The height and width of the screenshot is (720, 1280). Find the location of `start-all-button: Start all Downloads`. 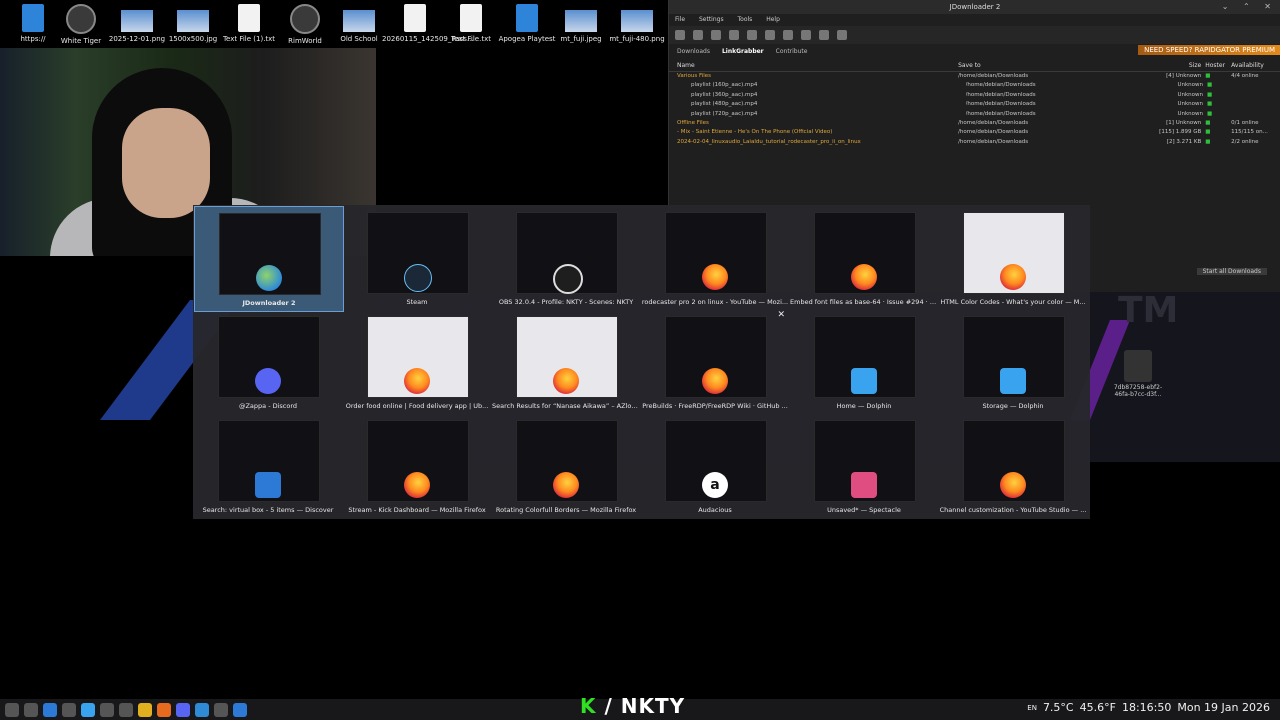

start-all-button: Start all Downloads is located at coordinates (1231, 271).